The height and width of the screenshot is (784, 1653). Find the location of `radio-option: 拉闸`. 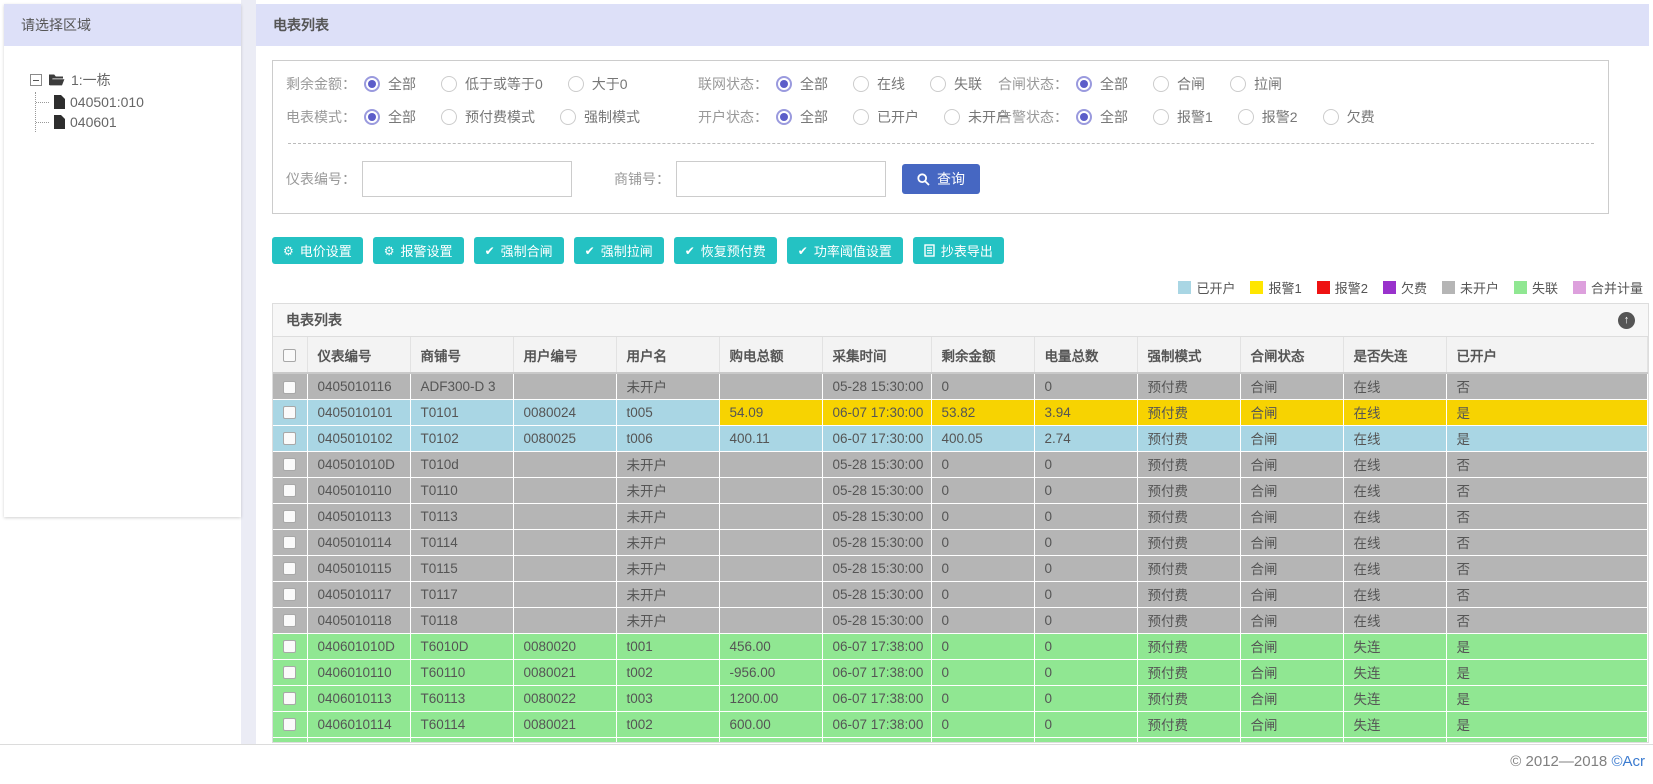

radio-option: 拉闸 is located at coordinates (1256, 84).